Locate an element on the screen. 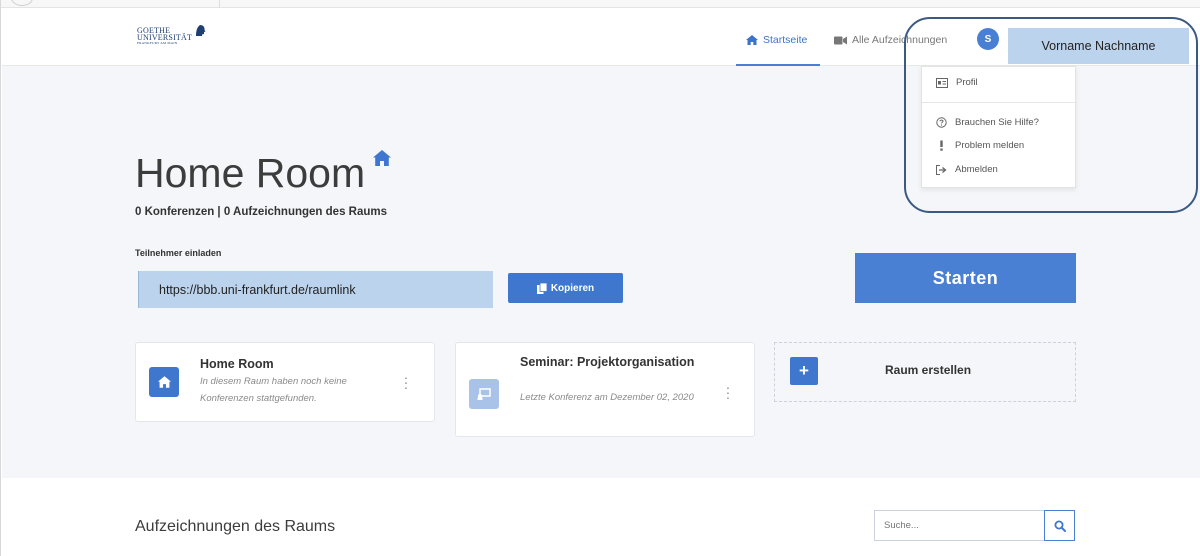  room-card-description: Letzte Konferenz am Dezember 02, 2020 is located at coordinates (607, 397).